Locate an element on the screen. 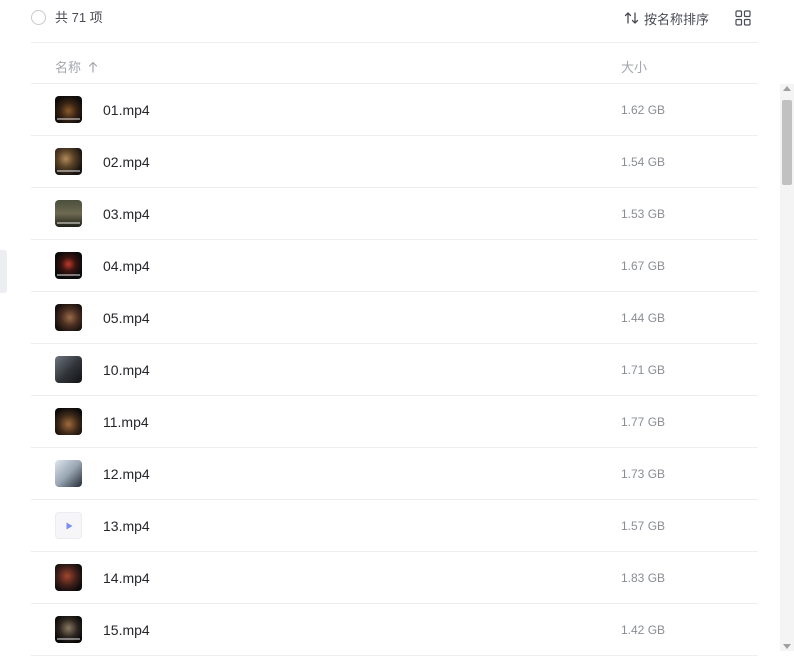 This screenshot has height=656, width=794. file-name: 04.mp4 is located at coordinates (126, 266).